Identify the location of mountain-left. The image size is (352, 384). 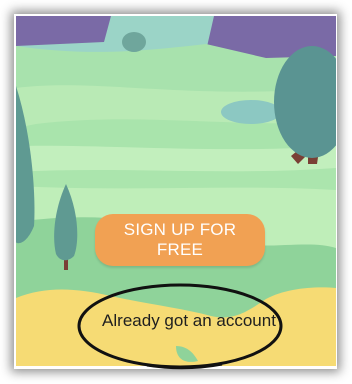
(63, 31).